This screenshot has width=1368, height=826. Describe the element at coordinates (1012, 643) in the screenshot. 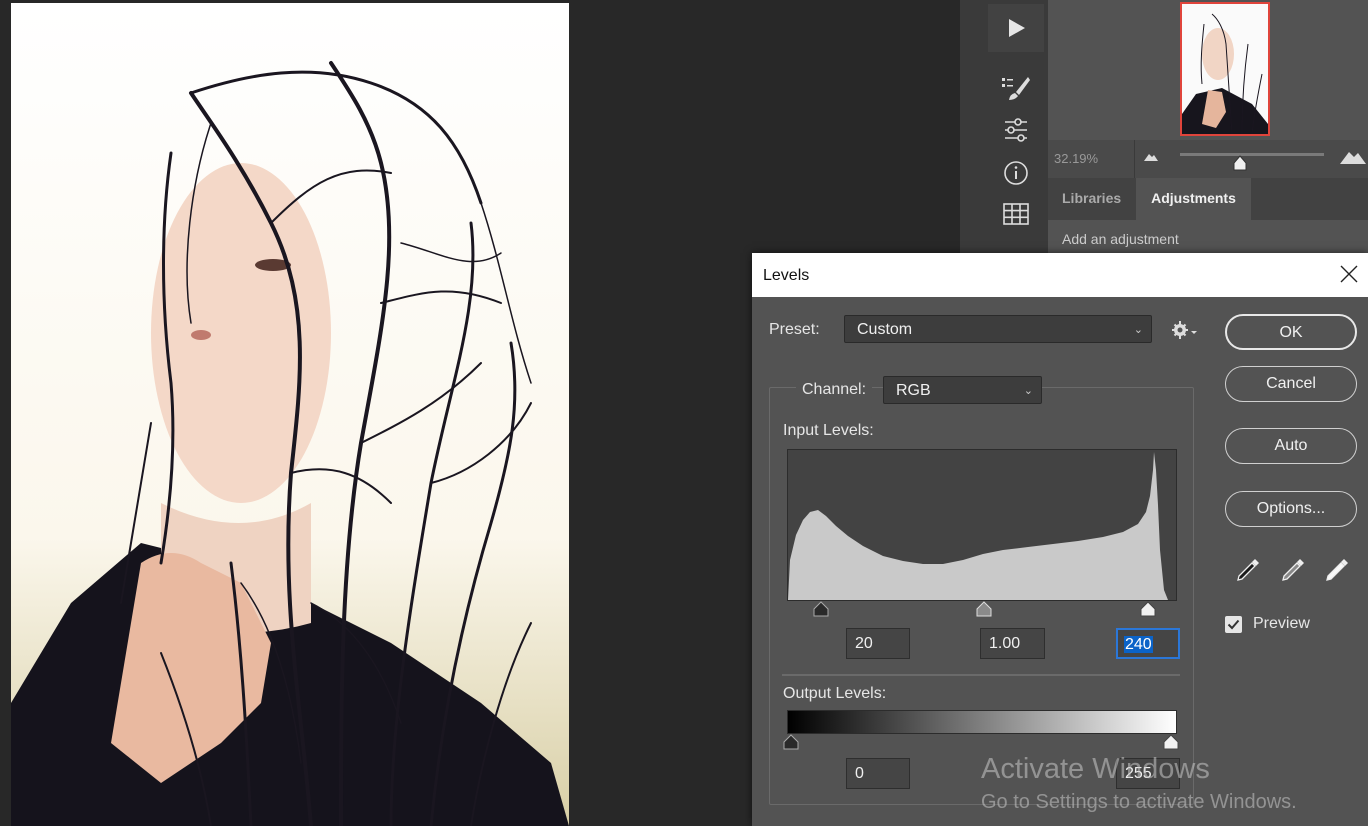

I see `input-gamma-field: 1.00` at that location.